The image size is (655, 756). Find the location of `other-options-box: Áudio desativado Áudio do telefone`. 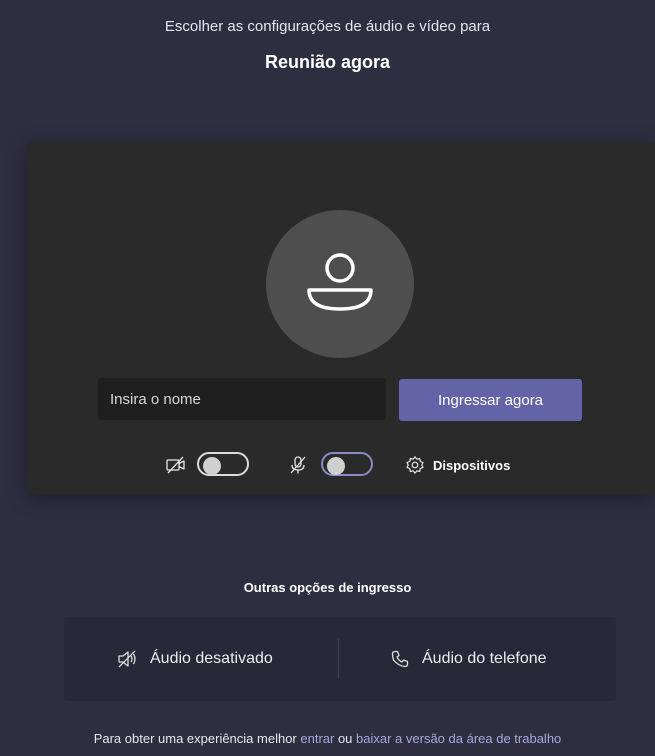

other-options-box: Áudio desativado Áudio do telefone is located at coordinates (340, 659).